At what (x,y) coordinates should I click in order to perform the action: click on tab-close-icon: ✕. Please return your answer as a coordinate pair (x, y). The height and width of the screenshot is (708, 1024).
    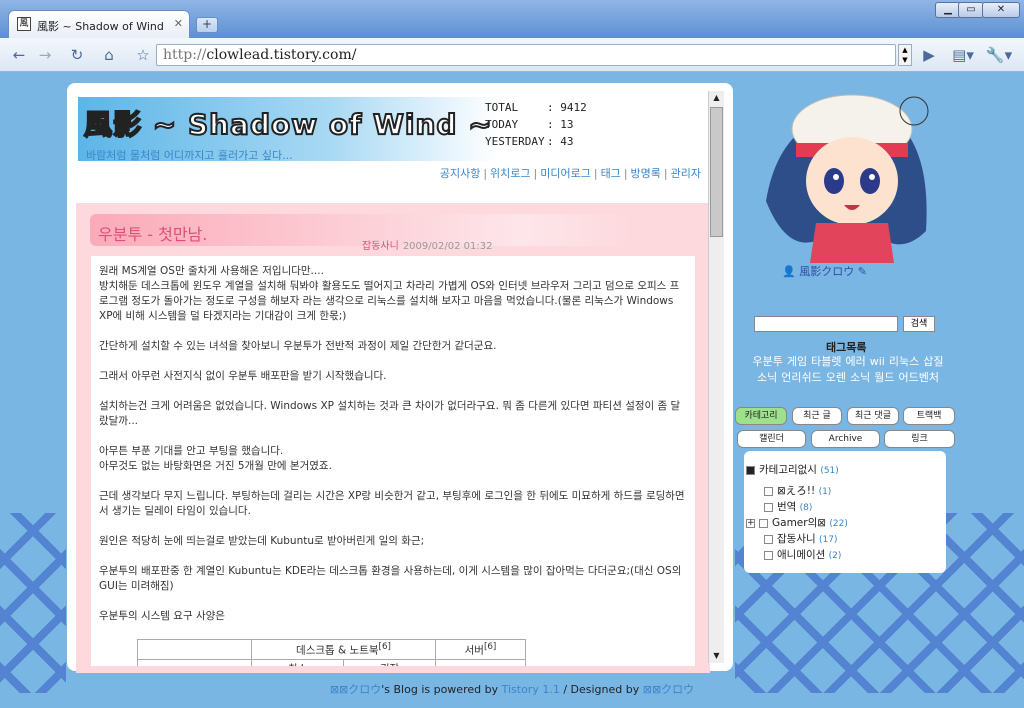
    Looking at the image, I should click on (178, 23).